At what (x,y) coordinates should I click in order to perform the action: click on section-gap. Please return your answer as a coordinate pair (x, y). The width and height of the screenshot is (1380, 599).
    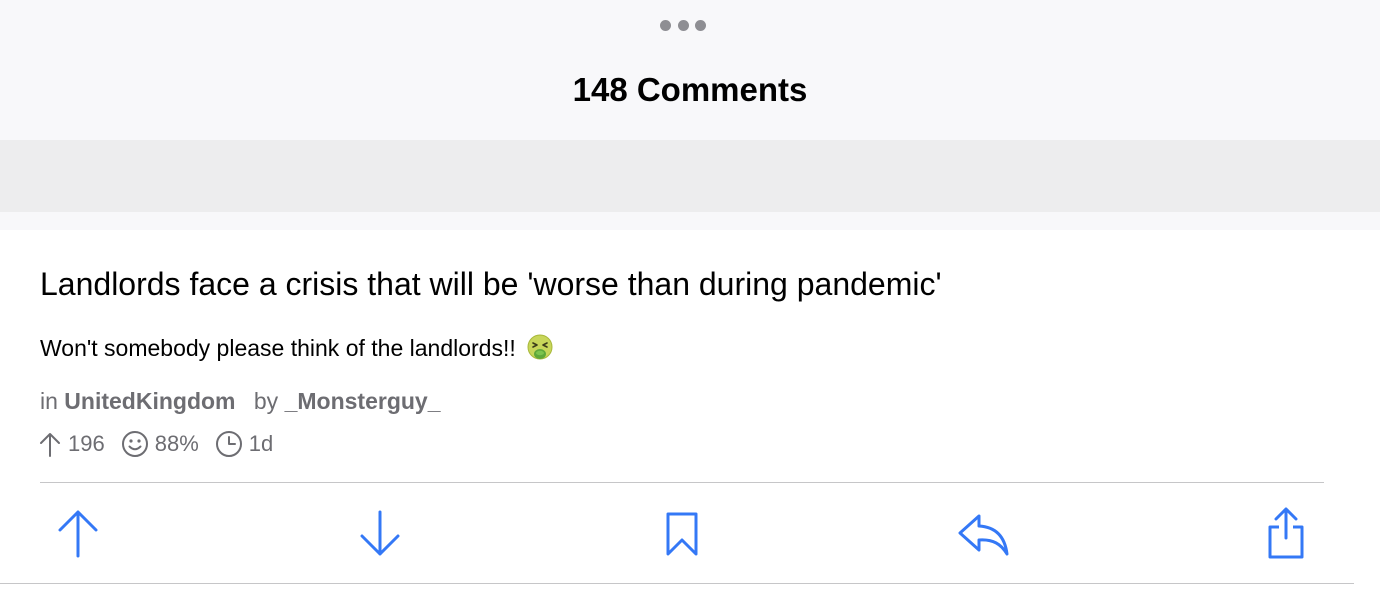
    Looking at the image, I should click on (690, 221).